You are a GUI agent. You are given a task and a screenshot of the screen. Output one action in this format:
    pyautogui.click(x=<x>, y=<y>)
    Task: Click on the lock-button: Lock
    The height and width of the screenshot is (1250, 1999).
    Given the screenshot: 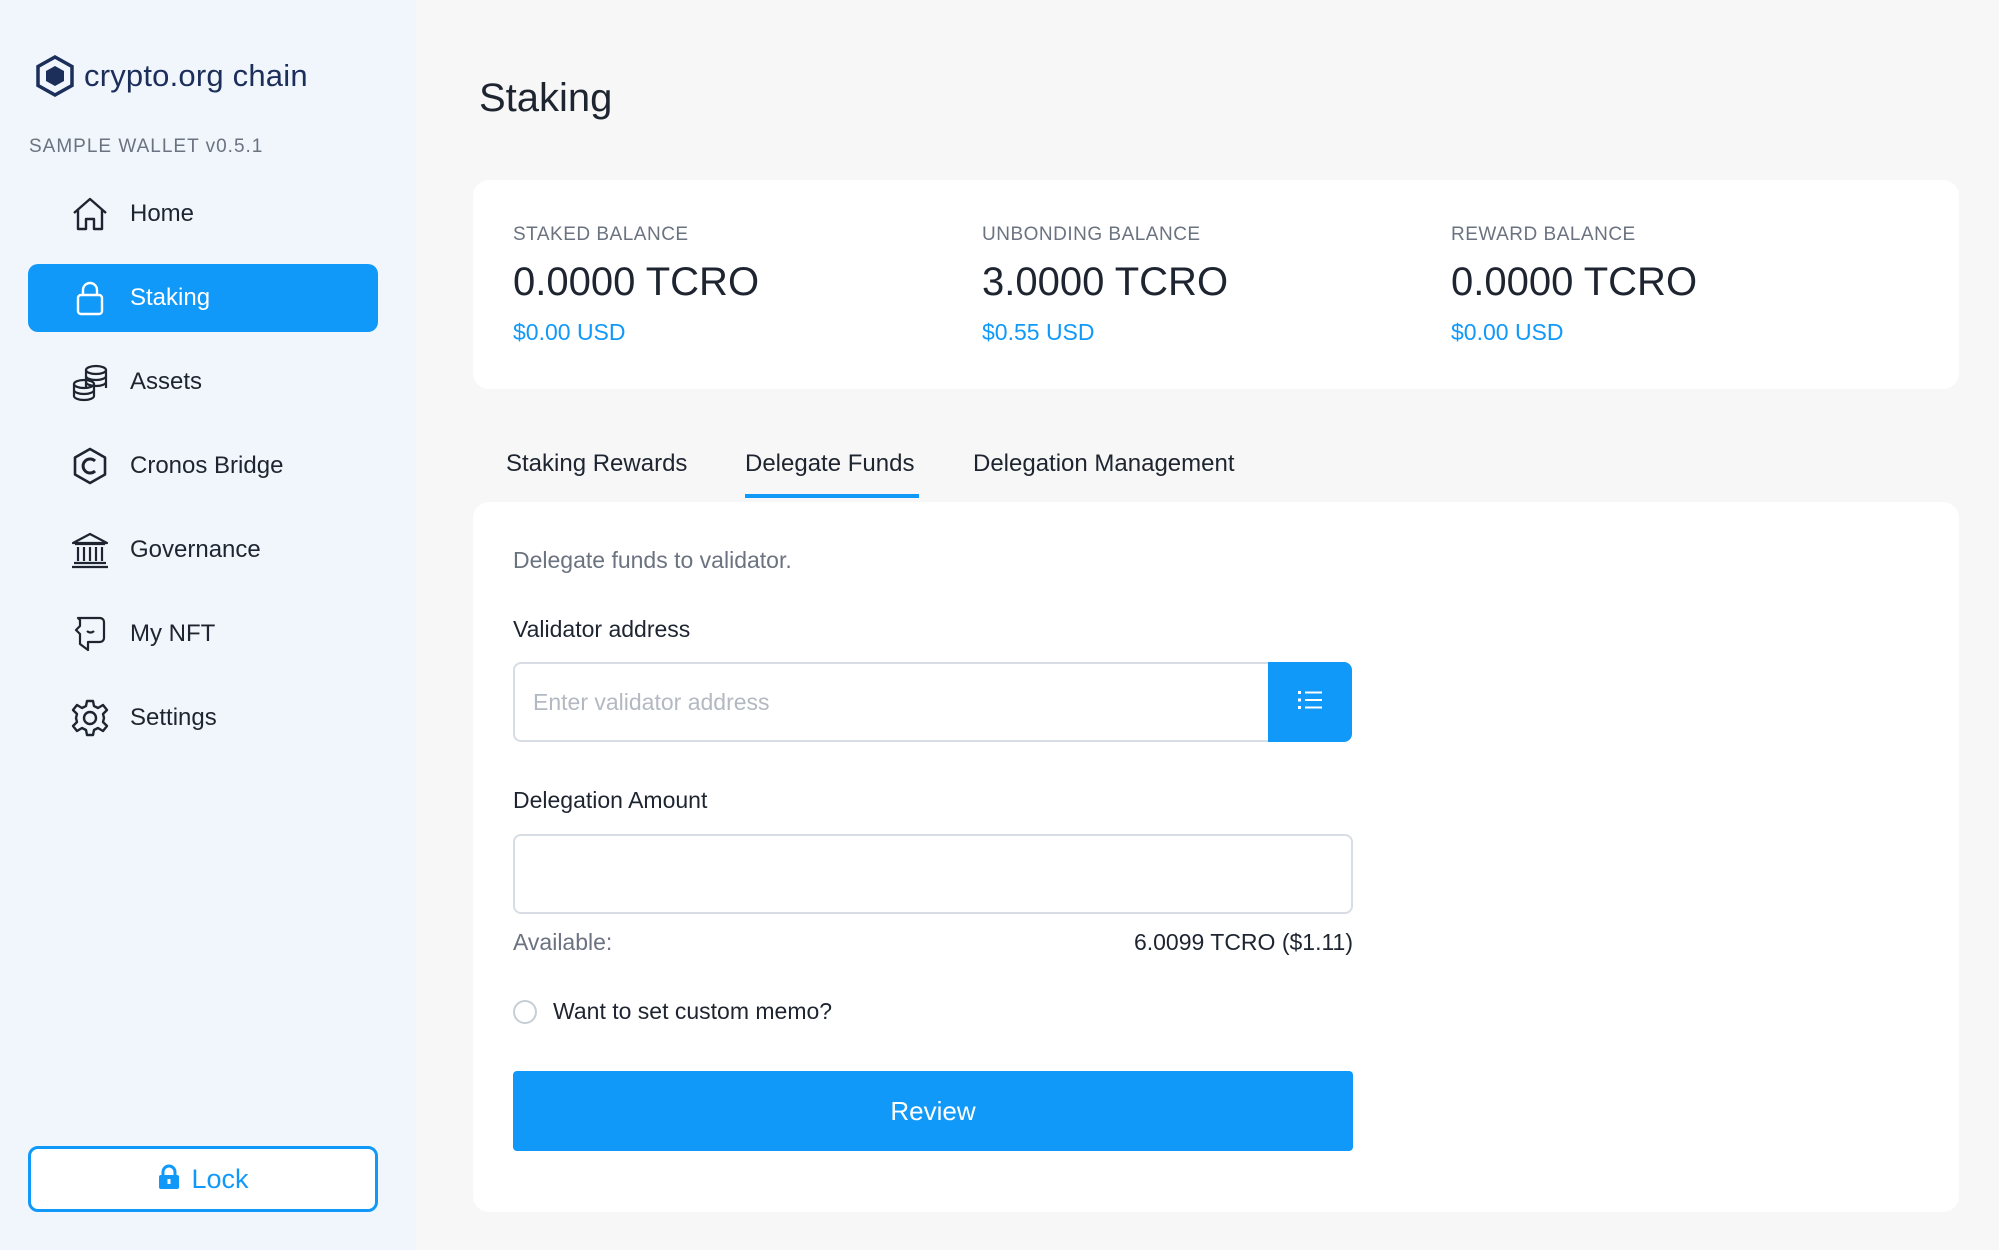 What is the action you would take?
    pyautogui.click(x=203, y=1179)
    